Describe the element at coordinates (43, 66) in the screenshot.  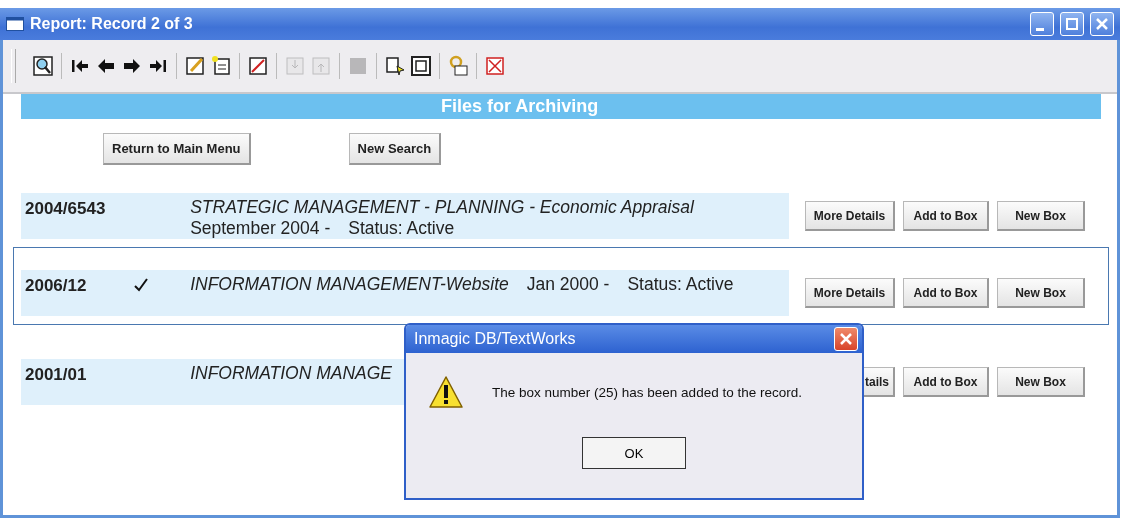
I see `magnifier-icon` at that location.